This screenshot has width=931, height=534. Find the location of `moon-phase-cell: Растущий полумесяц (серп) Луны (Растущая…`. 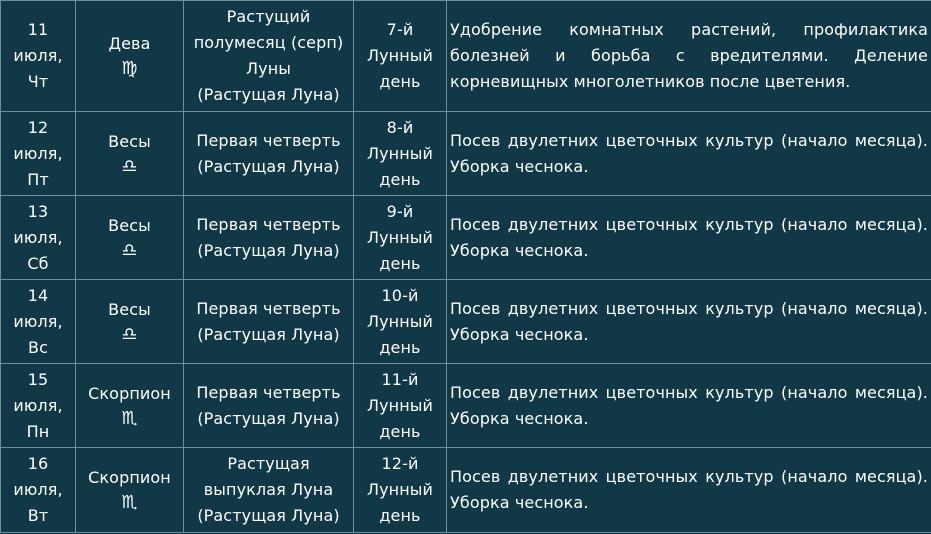

moon-phase-cell: Растущий полумесяц (серп) Луны (Растущая… is located at coordinates (268, 56).